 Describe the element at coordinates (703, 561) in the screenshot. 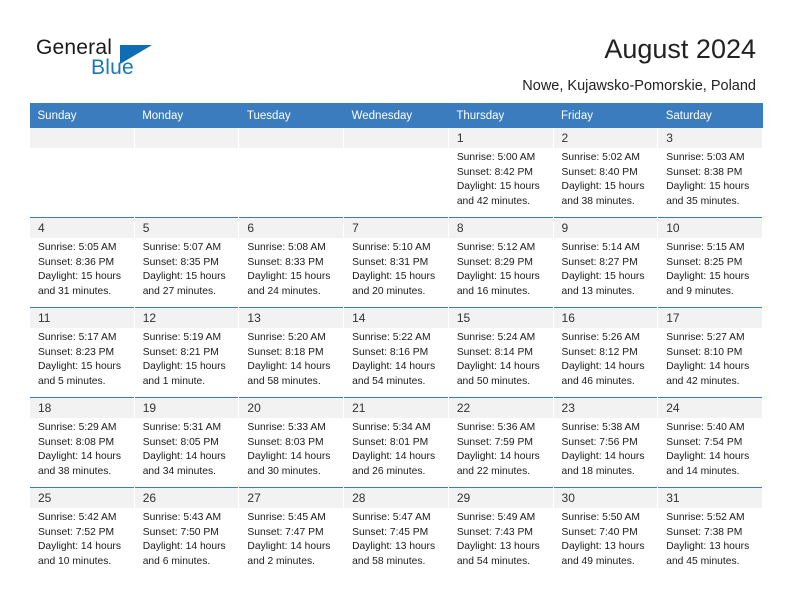

I see `daylight-text-line2: and 45 minutes.` at that location.